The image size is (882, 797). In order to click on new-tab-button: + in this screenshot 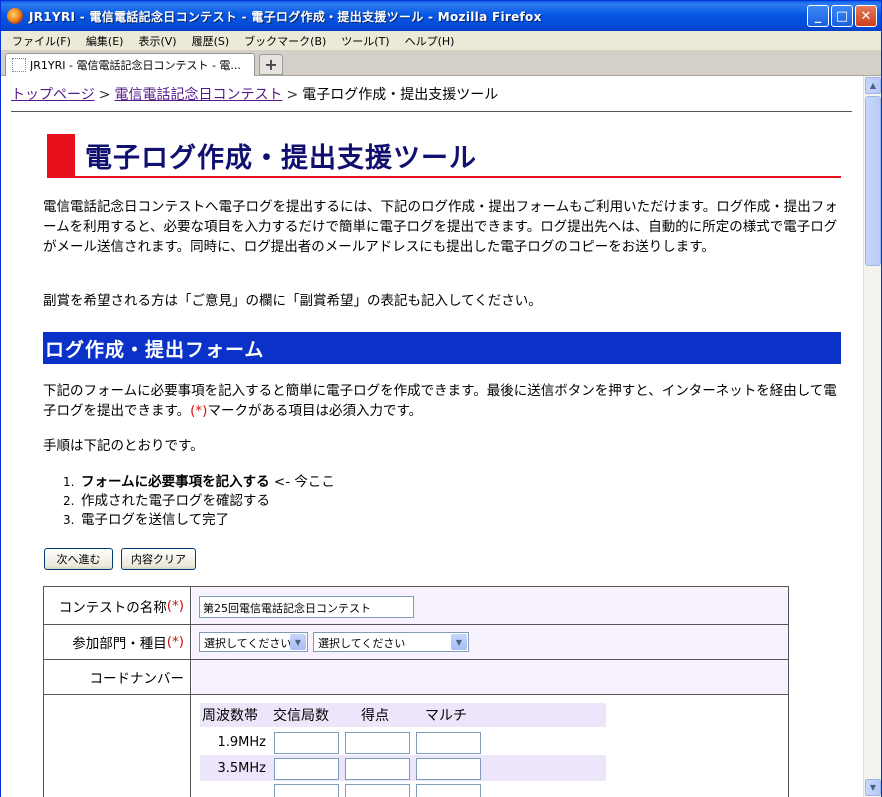, I will do `click(271, 64)`.